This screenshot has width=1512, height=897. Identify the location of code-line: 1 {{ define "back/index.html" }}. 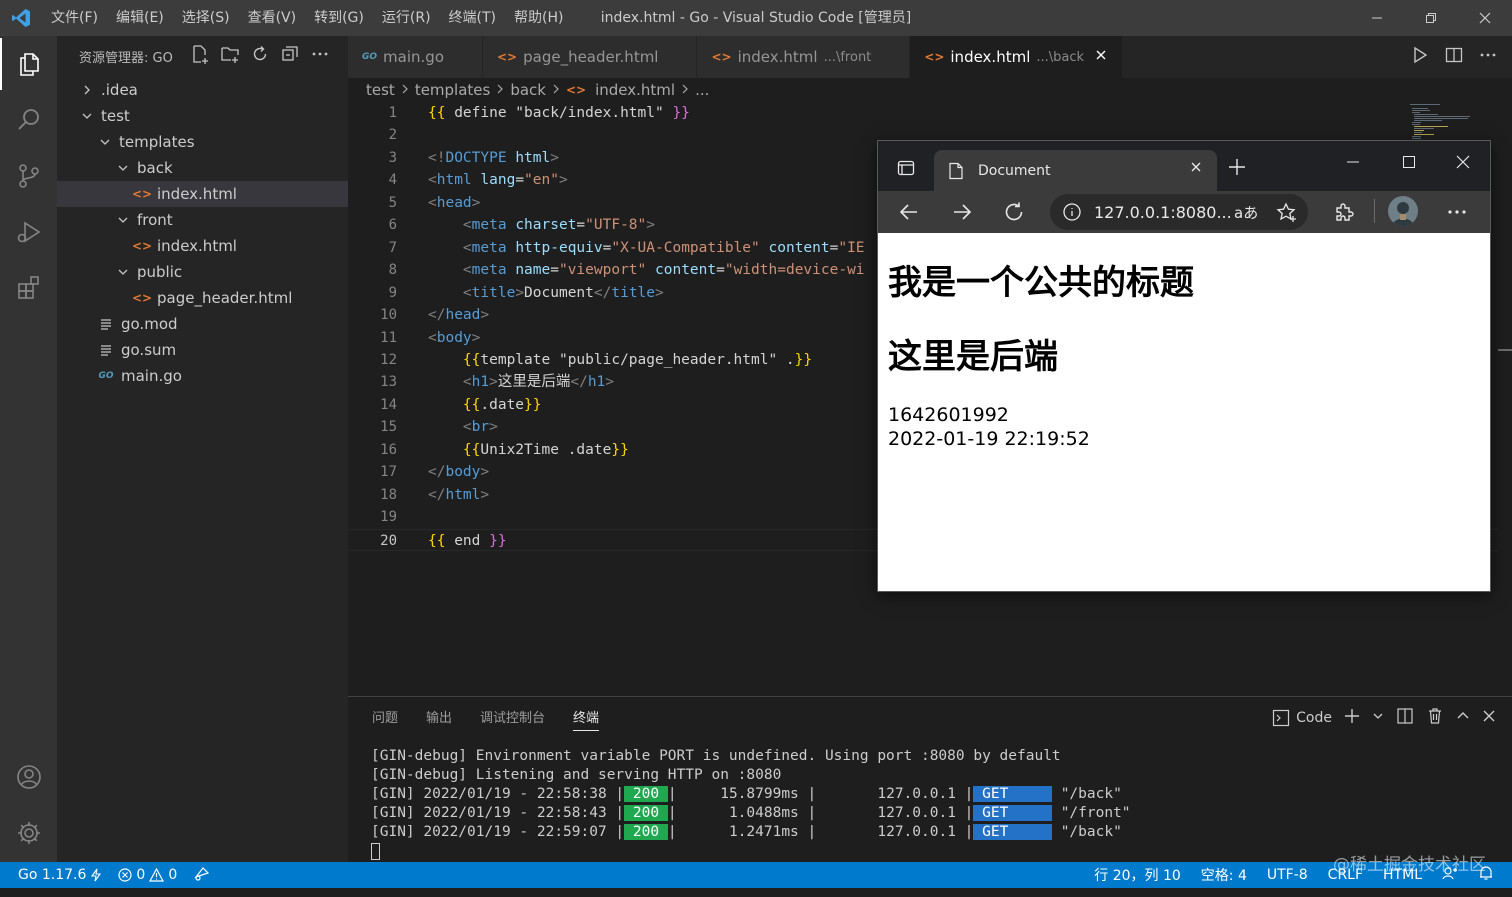
(923, 113).